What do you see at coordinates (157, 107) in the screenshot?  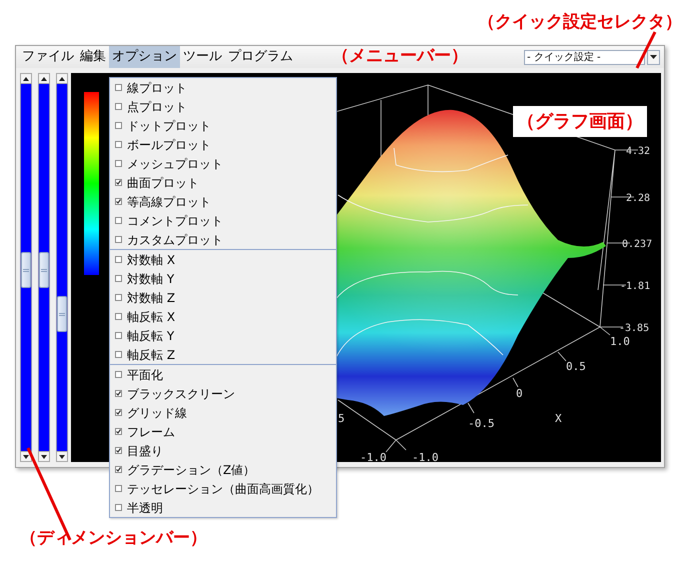 I see `option-label: 点プロット` at bounding box center [157, 107].